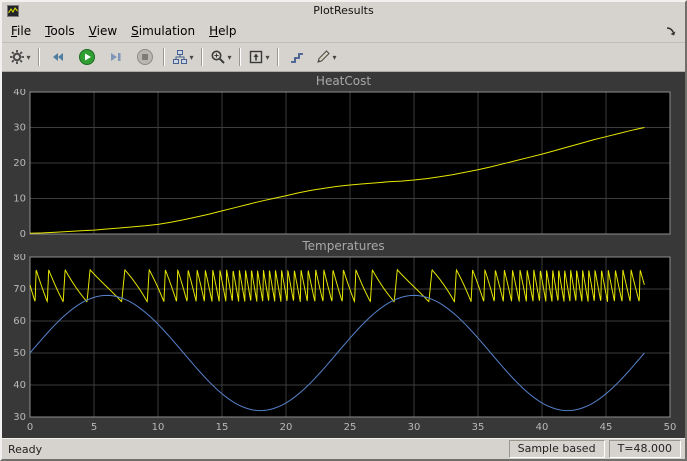  I want to click on dock-icon, so click(671, 31).